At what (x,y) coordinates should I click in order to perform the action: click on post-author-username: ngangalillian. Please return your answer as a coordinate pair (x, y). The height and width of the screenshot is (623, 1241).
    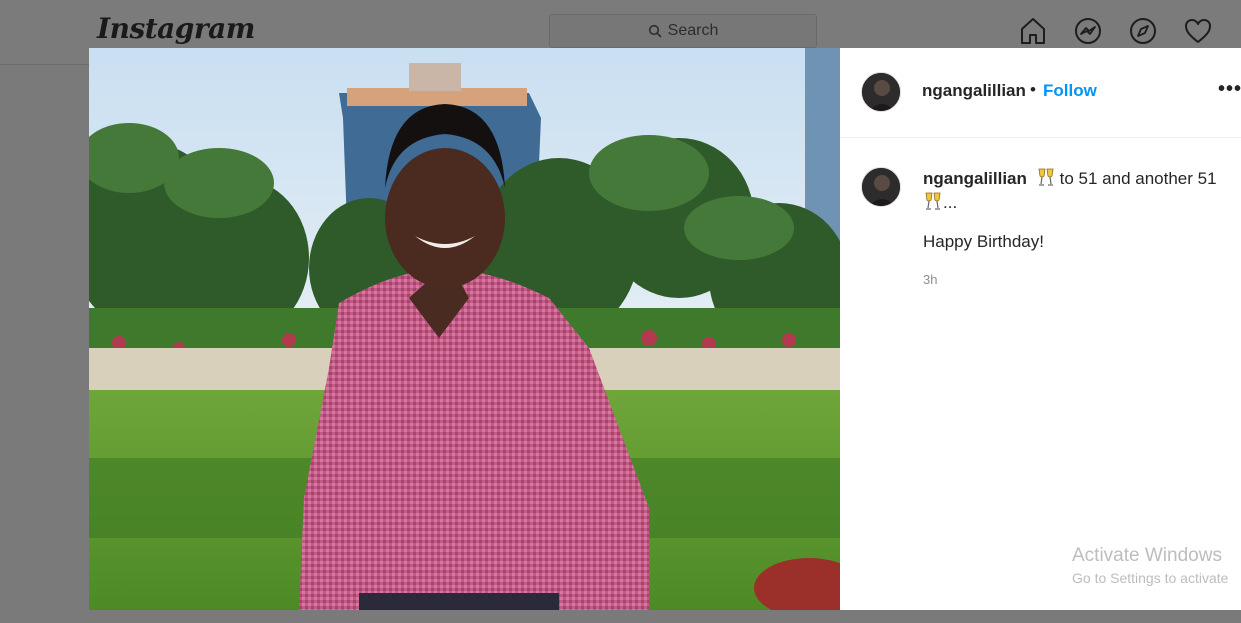
    Looking at the image, I should click on (974, 91).